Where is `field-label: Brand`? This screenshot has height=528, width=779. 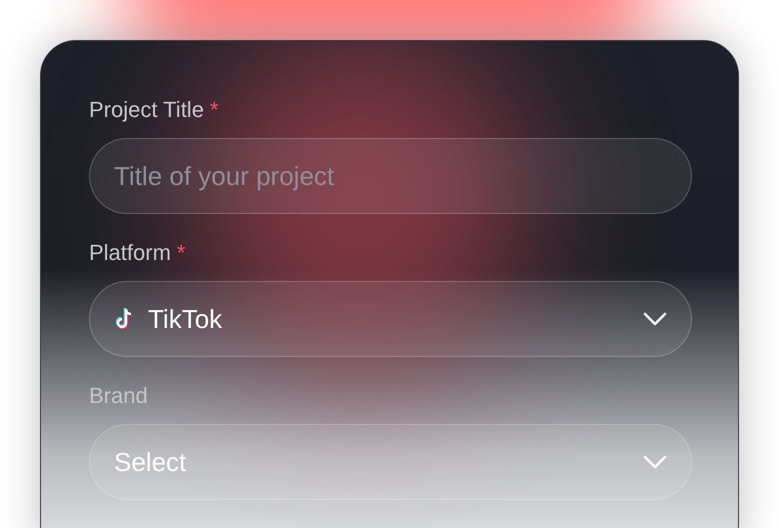
field-label: Brand is located at coordinates (118, 396).